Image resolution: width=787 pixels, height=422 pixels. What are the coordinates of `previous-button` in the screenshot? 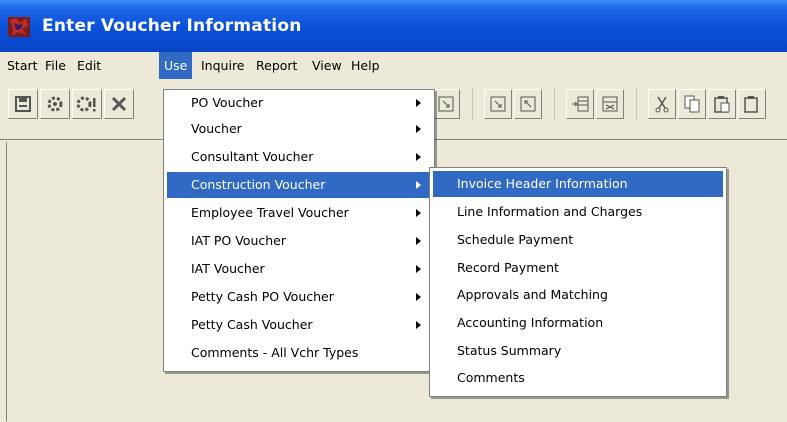 It's located at (528, 104).